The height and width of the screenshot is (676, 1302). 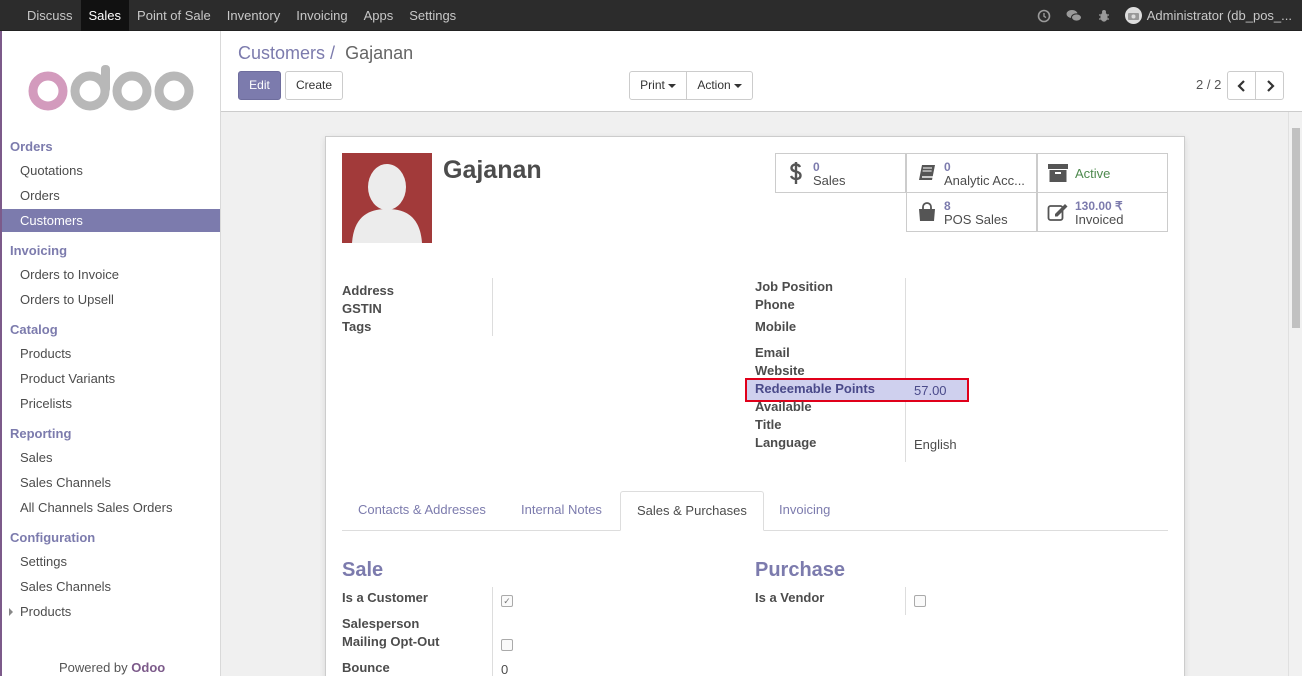 I want to click on action-dropdown: Action, so click(x=719, y=85).